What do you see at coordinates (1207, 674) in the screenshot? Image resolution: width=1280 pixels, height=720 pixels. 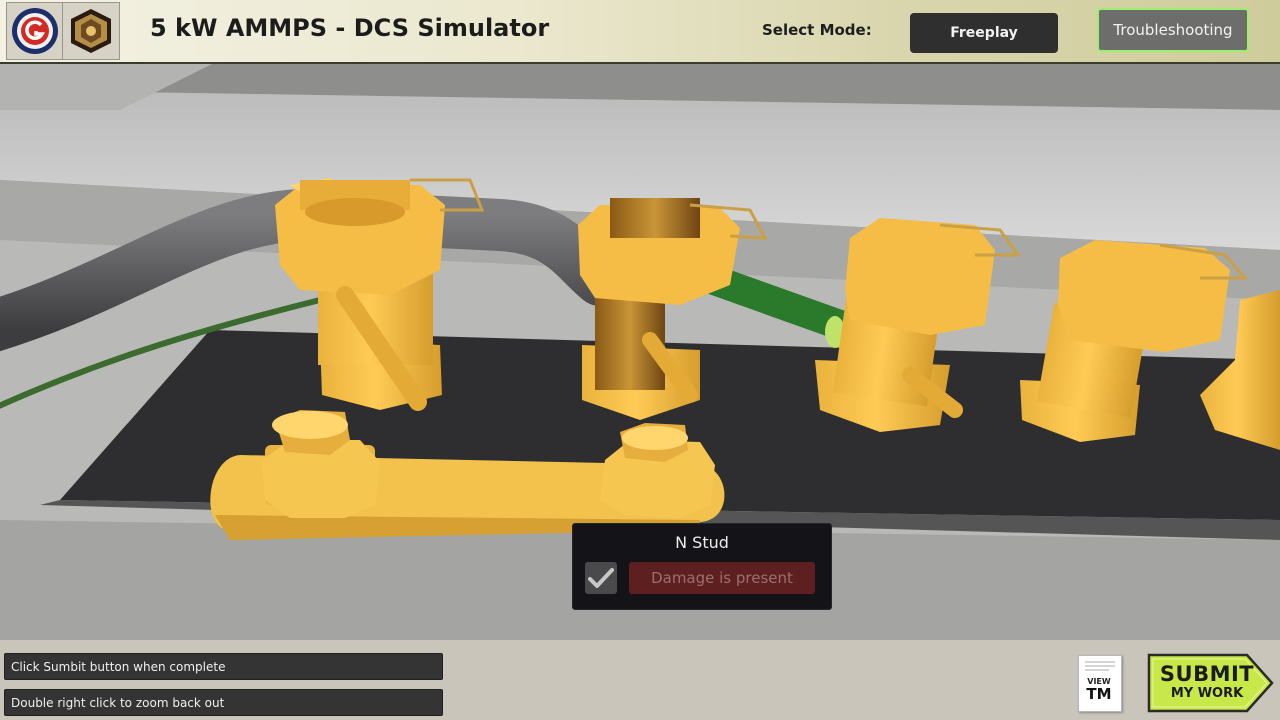 I see `submit-label: SUBMIT` at bounding box center [1207, 674].